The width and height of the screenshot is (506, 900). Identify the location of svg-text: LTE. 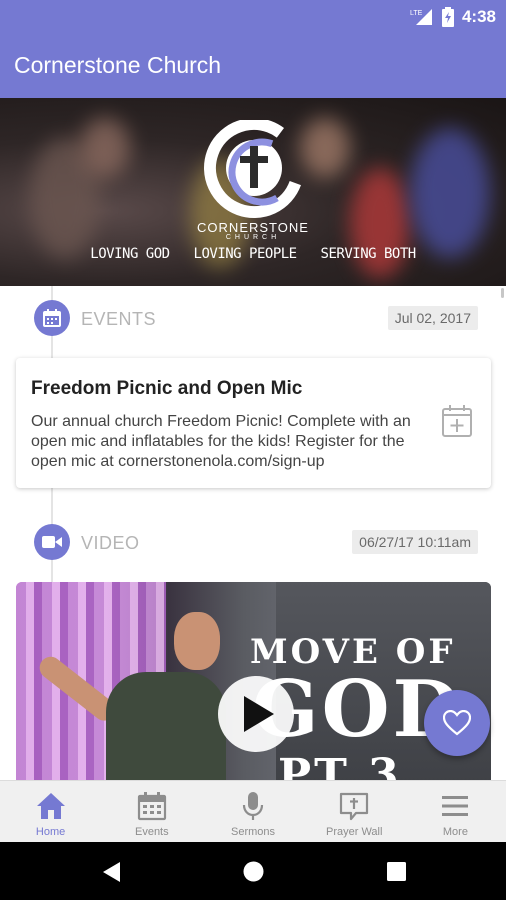
(416, 13).